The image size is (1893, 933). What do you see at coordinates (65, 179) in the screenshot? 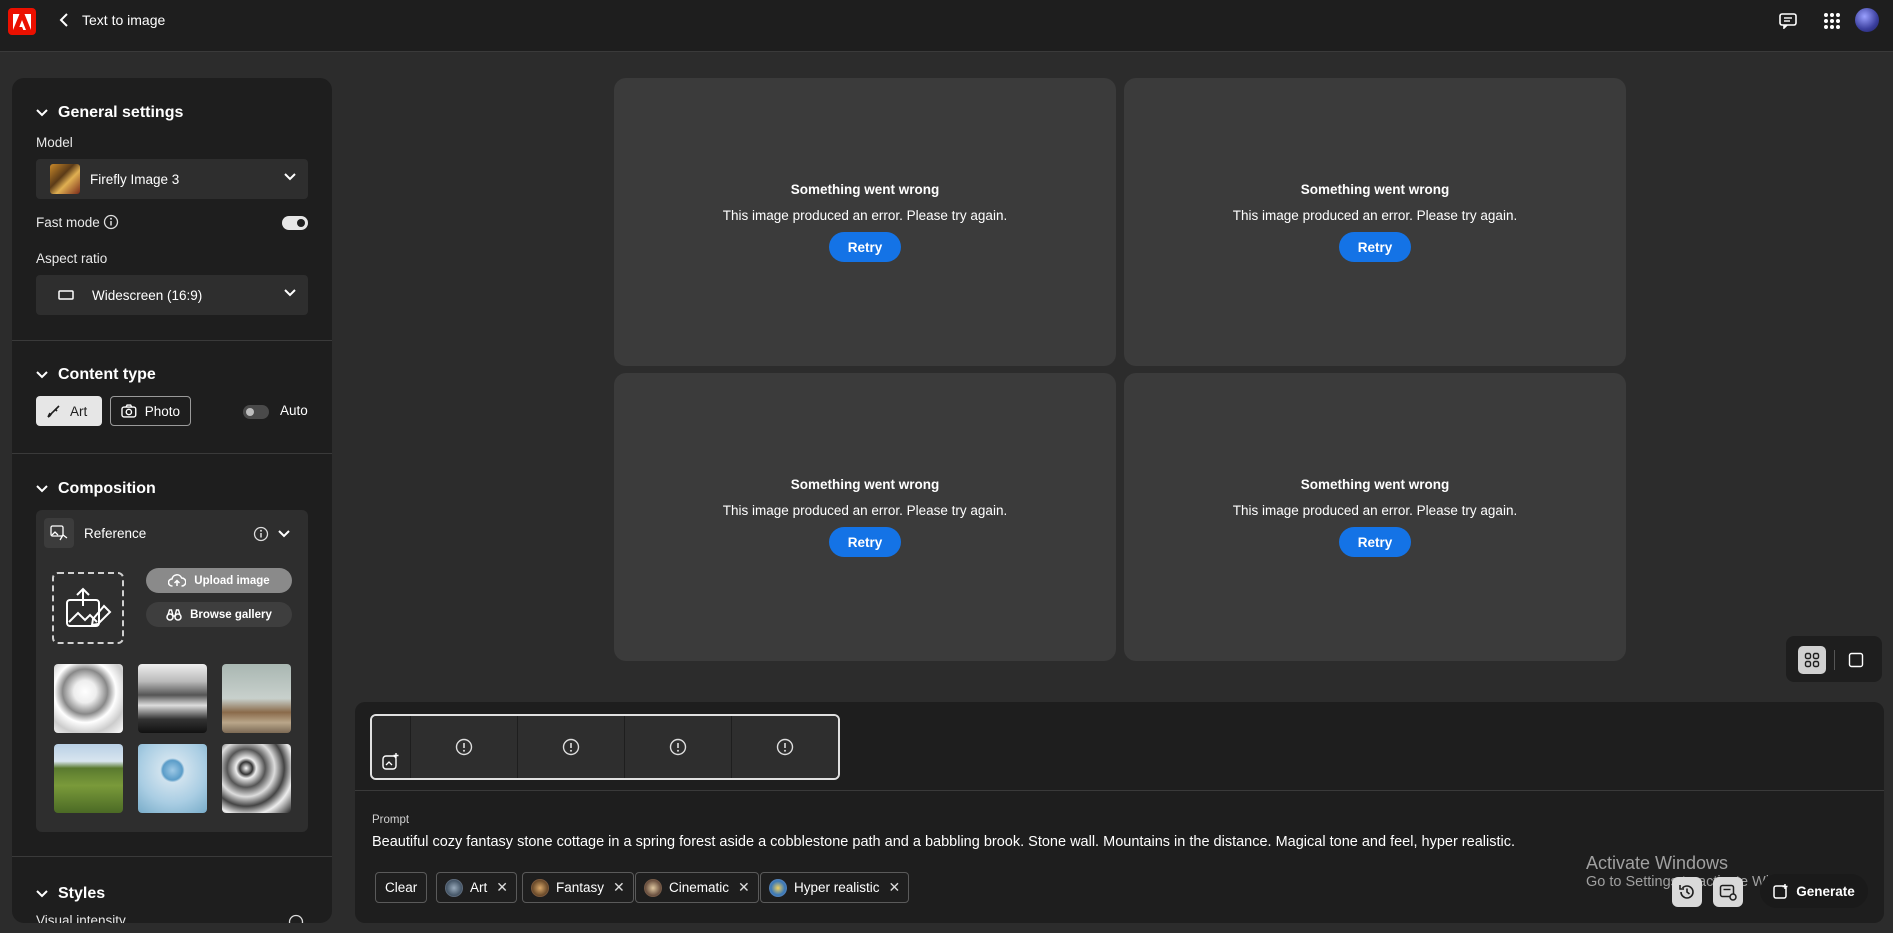
I see `model-thumbnail` at bounding box center [65, 179].